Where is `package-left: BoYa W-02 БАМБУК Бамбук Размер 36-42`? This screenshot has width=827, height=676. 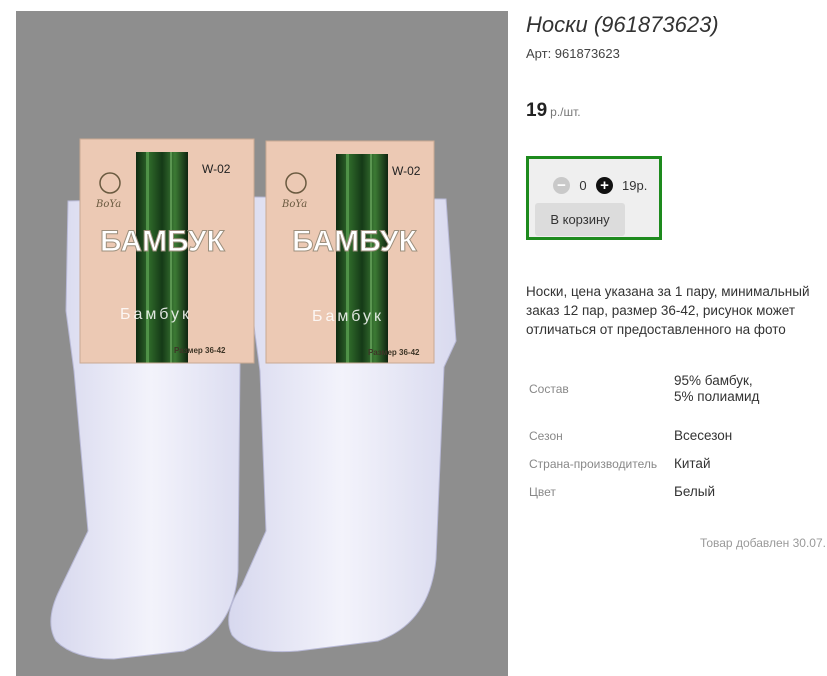 package-left: BoYa W-02 БАМБУК Бамбук Размер 36-42 is located at coordinates (167, 251).